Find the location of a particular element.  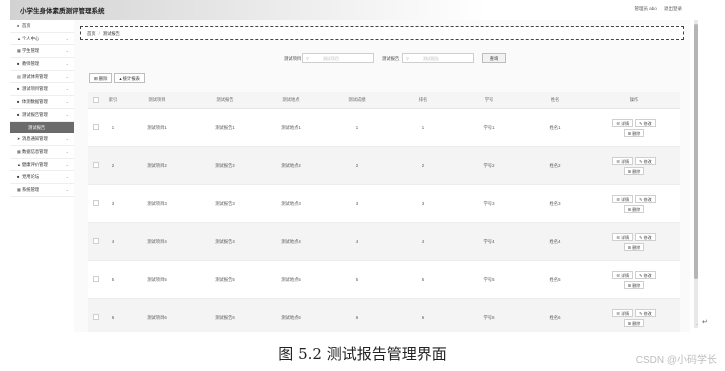

watermark: CSDN @小码学长 is located at coordinates (676, 360).